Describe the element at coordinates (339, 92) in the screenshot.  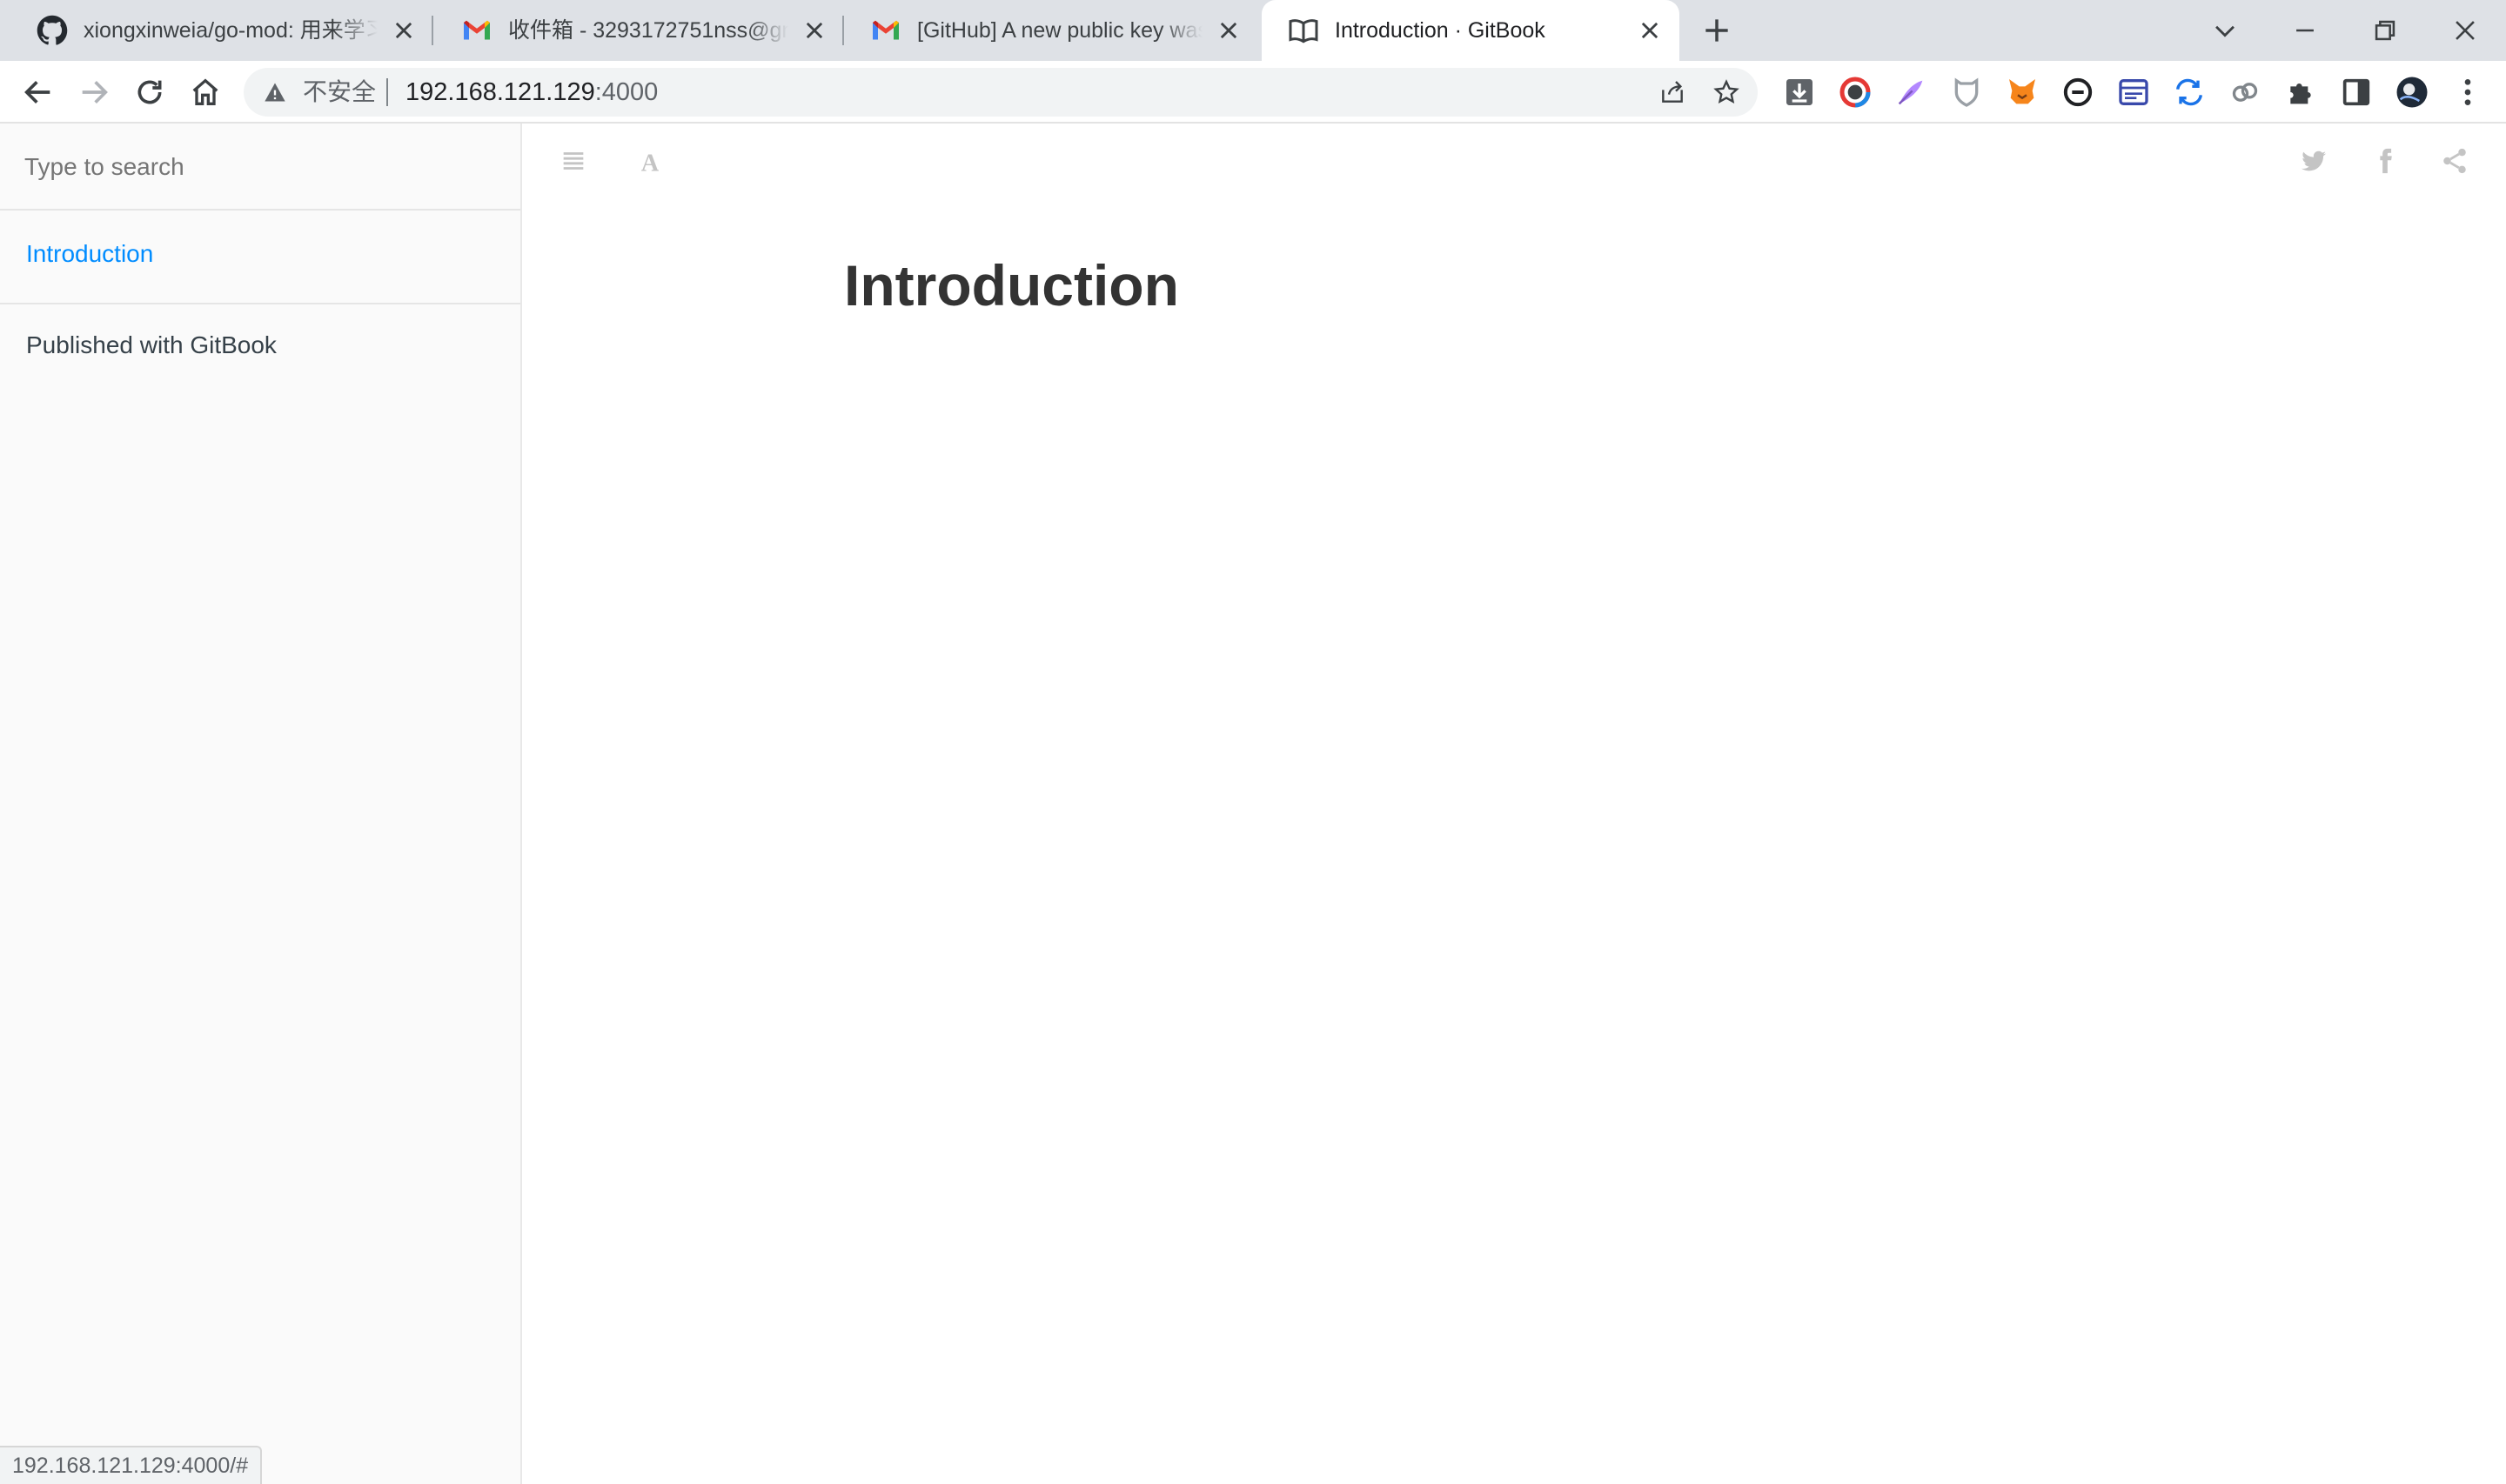
I see `not-secure-label: 不安全` at that location.